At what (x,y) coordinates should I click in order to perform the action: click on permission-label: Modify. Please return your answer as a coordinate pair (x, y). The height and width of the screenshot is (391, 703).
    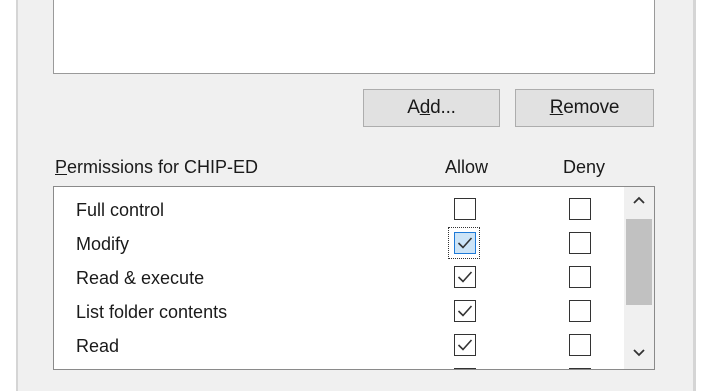
    Looking at the image, I should click on (103, 244).